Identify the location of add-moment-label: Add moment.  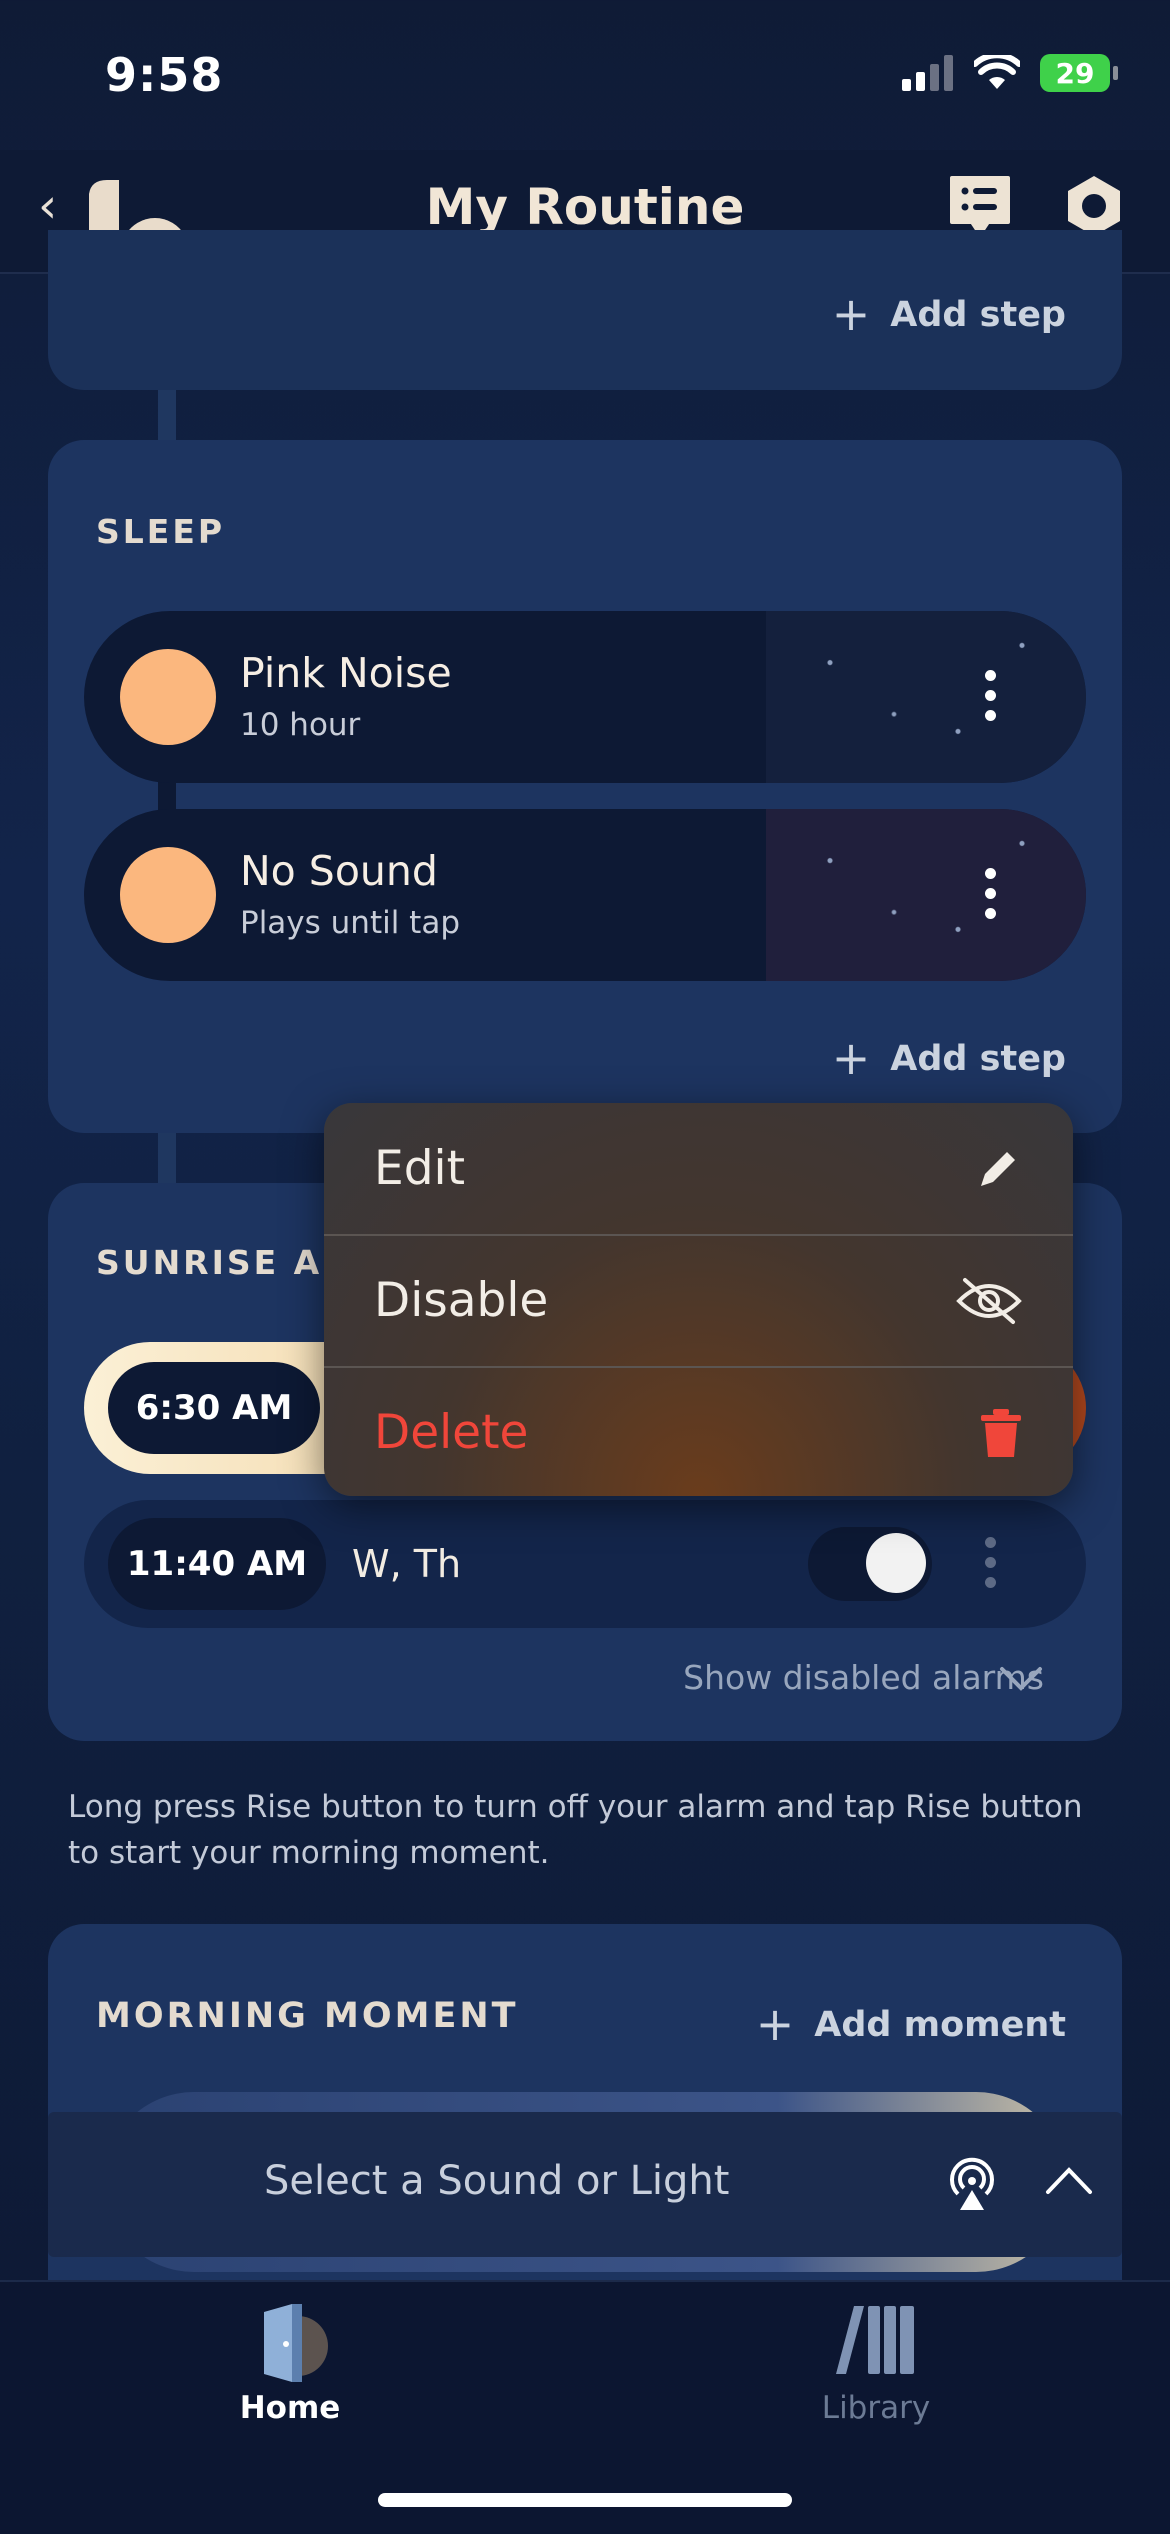
(940, 2025).